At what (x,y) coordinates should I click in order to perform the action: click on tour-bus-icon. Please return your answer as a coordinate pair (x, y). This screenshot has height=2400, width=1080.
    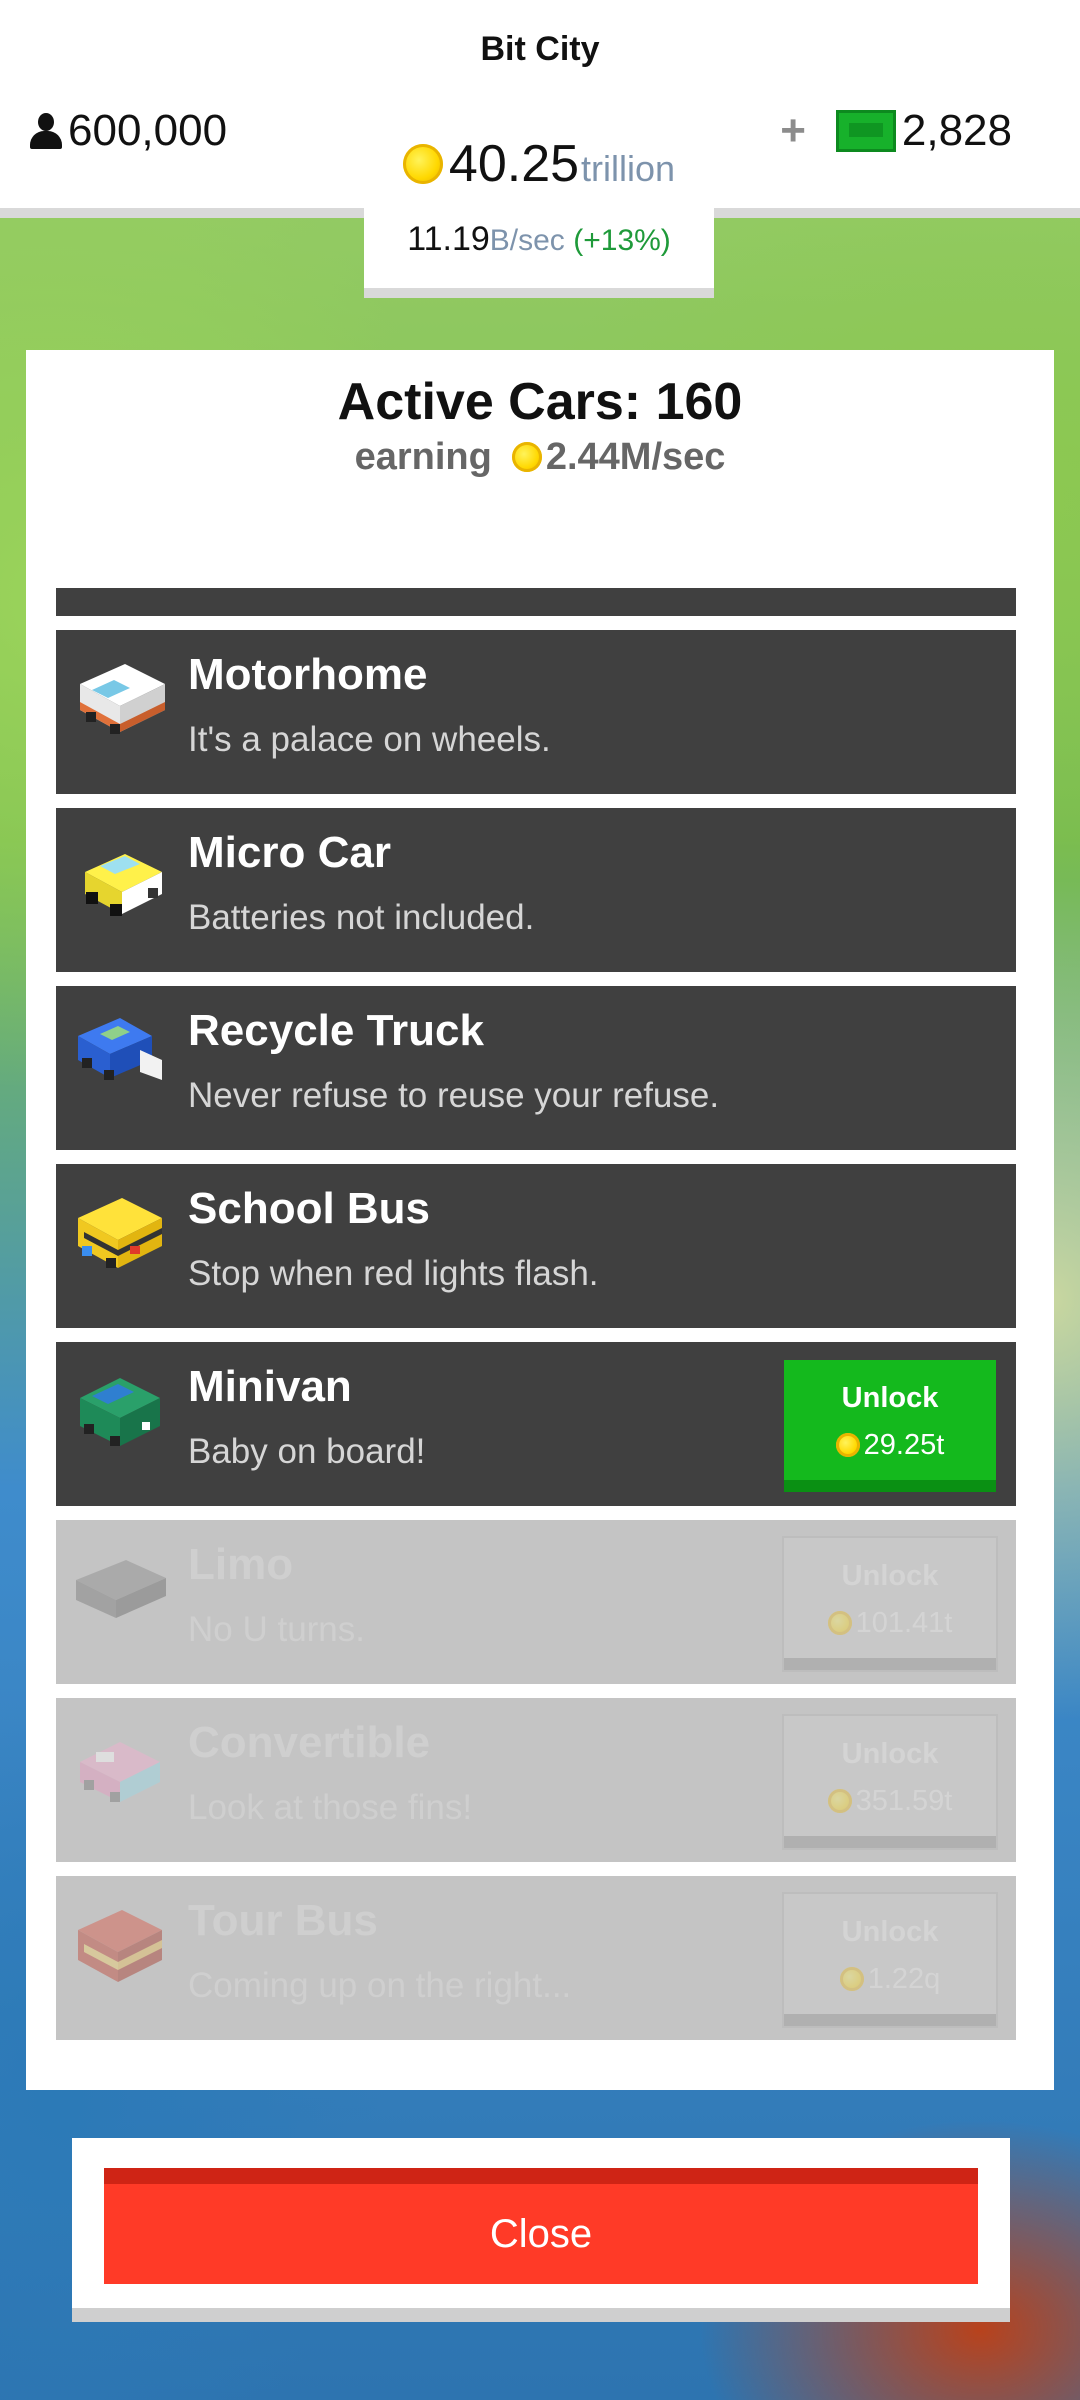
    Looking at the image, I should click on (120, 1946).